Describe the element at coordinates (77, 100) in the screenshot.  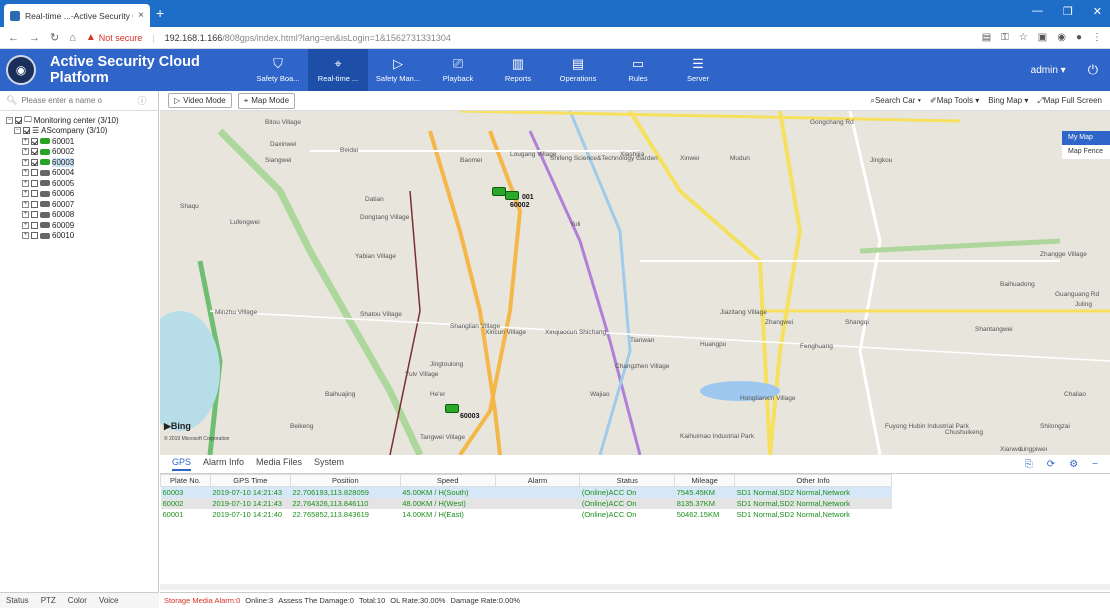
I see `search-input` at that location.